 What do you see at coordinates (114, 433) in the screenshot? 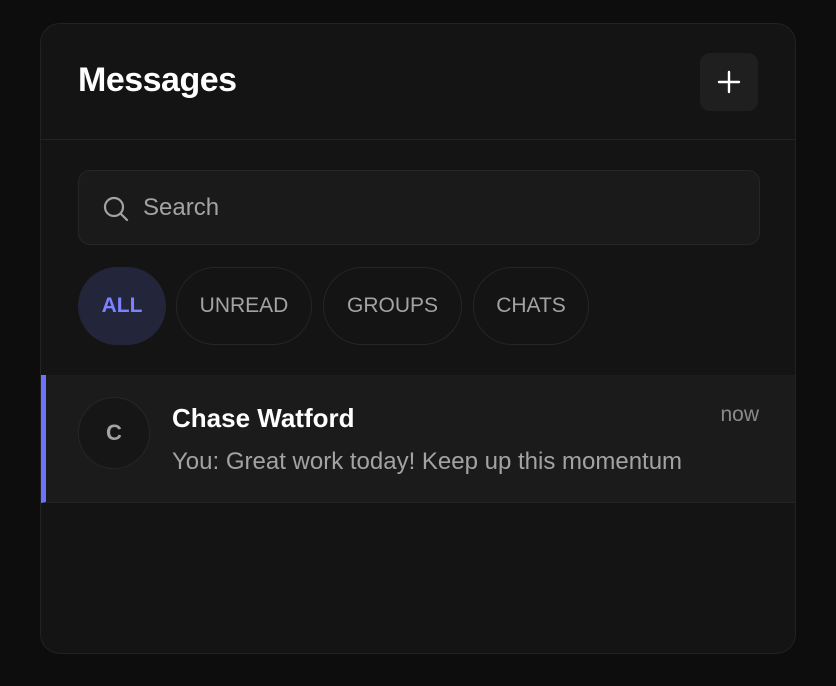
I see `avatar: C` at bounding box center [114, 433].